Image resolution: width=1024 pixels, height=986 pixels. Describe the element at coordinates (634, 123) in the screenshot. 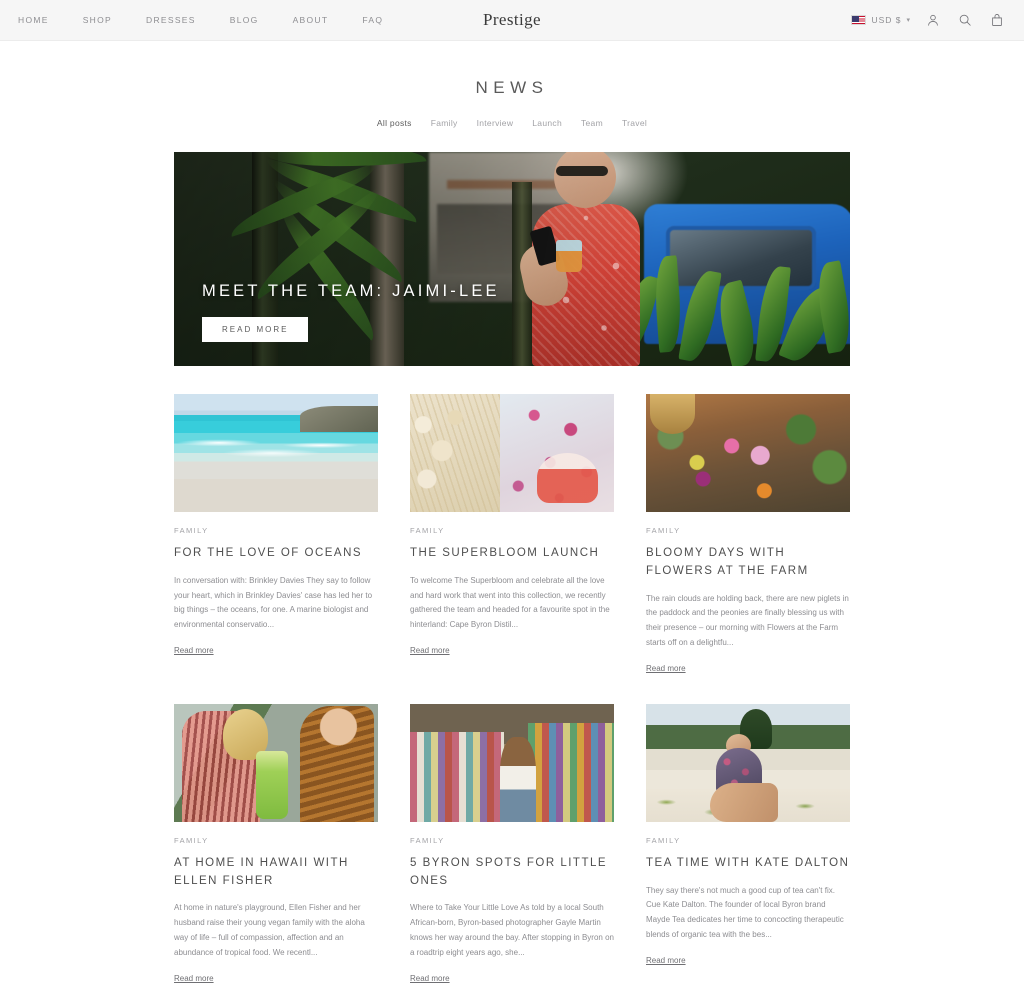

I see `filter-travel: Travel` at that location.